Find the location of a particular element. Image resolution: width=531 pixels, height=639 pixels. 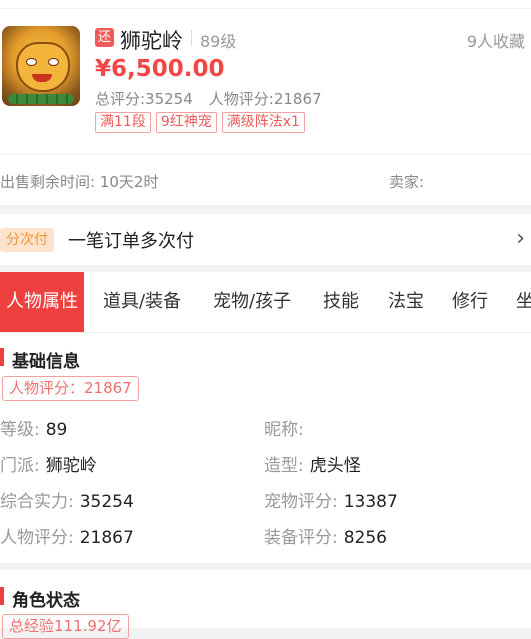

tab-pets-children: 宠物/孩子 is located at coordinates (252, 302).